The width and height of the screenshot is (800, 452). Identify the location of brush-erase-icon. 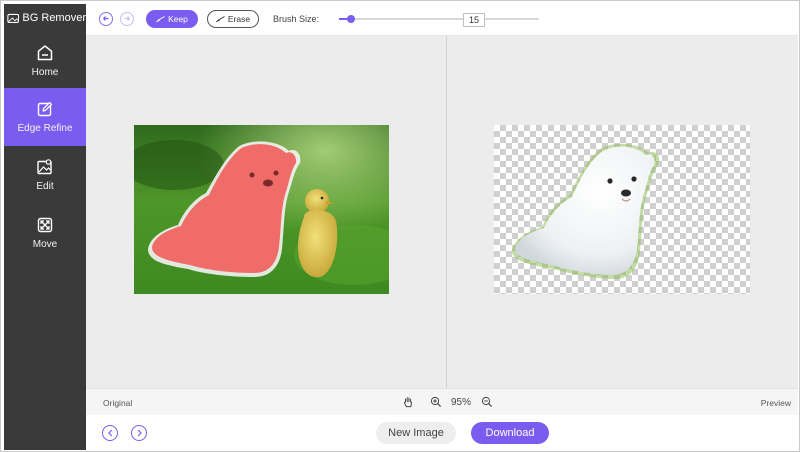
(220, 18).